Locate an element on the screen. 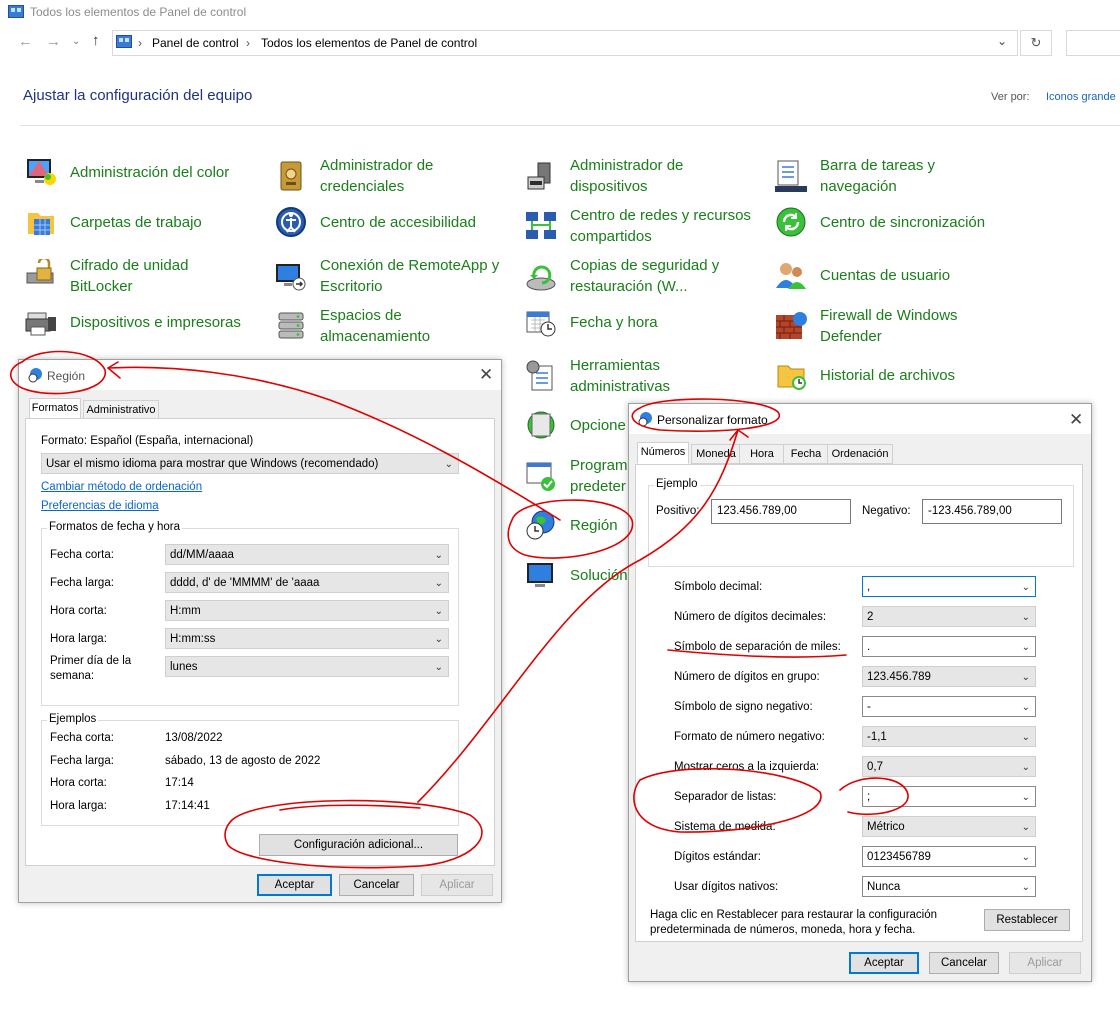 The height and width of the screenshot is (1017, 1120). select-value: dd/MM/aaaa is located at coordinates (202, 555).